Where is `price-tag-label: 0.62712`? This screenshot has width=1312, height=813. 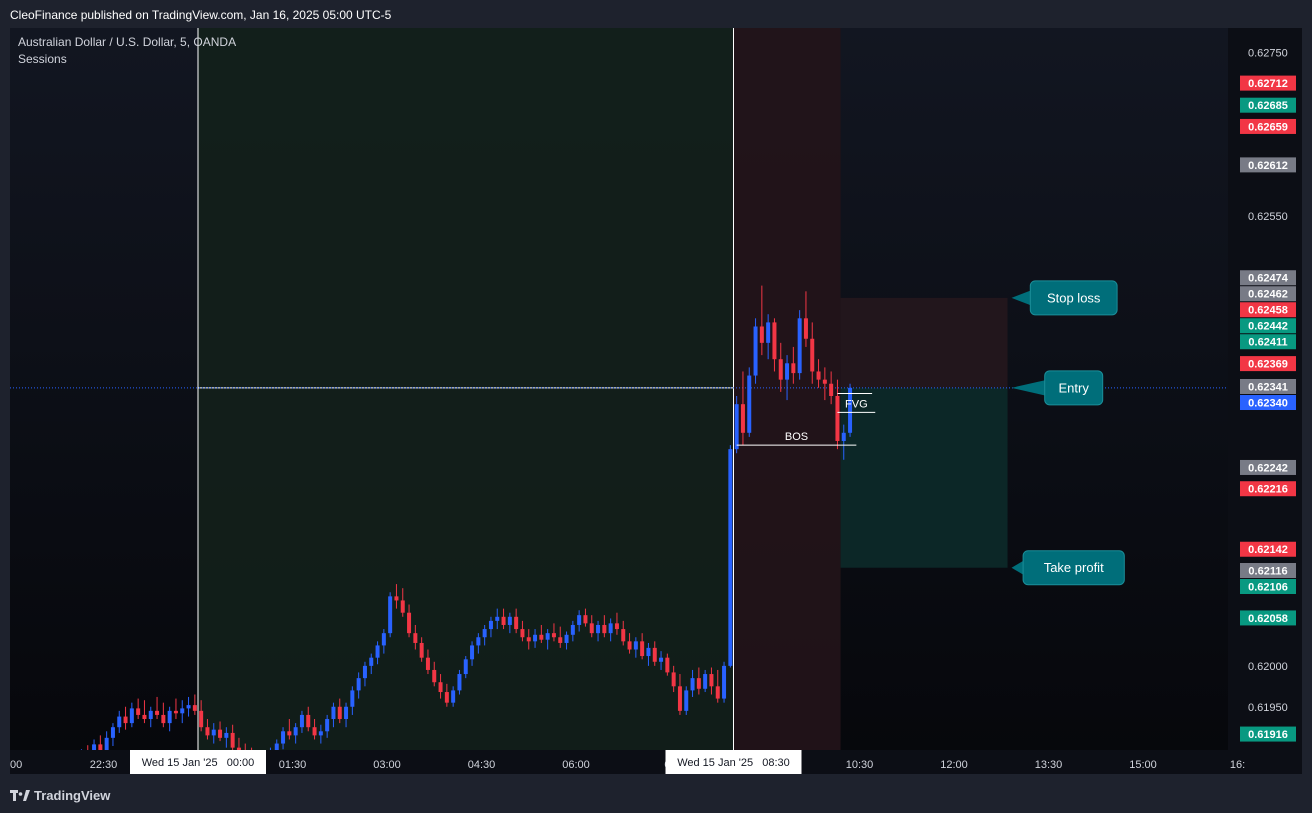
price-tag-label: 0.62712 is located at coordinates (1268, 84).